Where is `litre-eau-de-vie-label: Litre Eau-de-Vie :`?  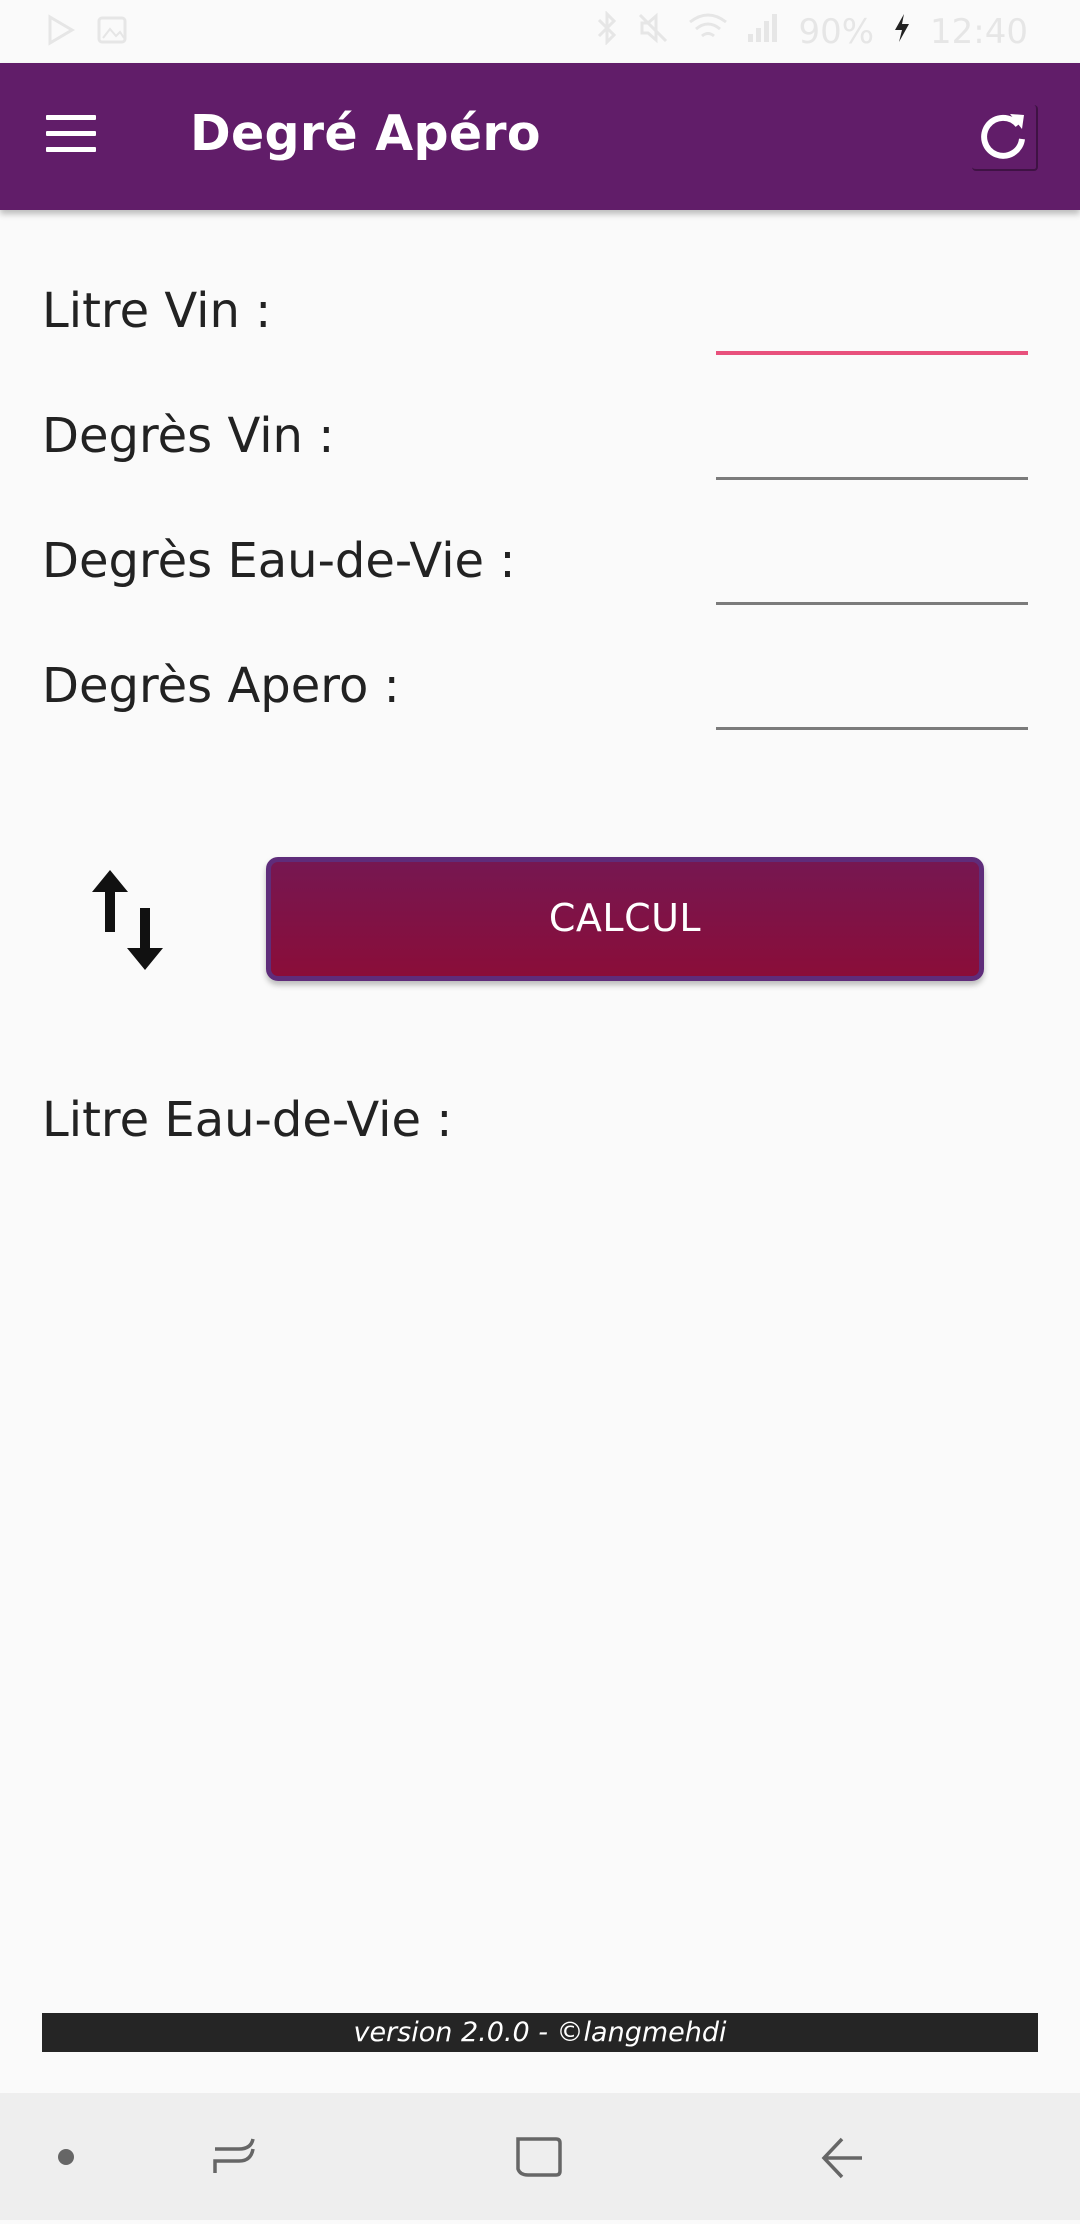 litre-eau-de-vie-label: Litre Eau-de-Vie : is located at coordinates (247, 1120).